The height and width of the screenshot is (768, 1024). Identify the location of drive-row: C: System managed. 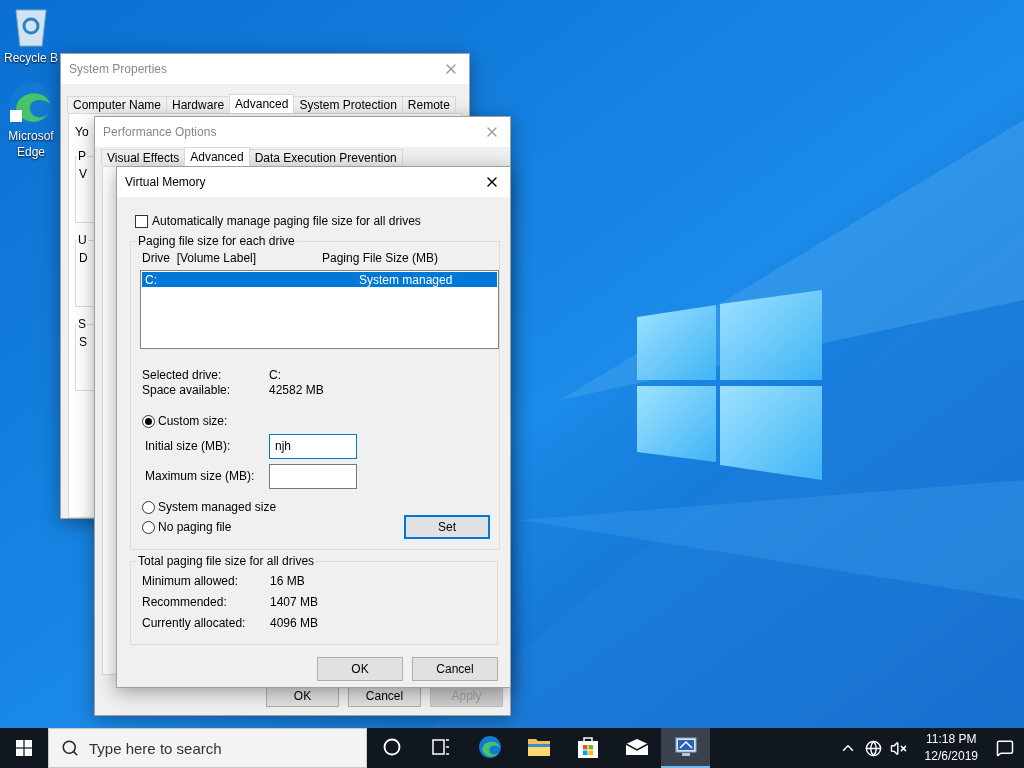
(319, 279).